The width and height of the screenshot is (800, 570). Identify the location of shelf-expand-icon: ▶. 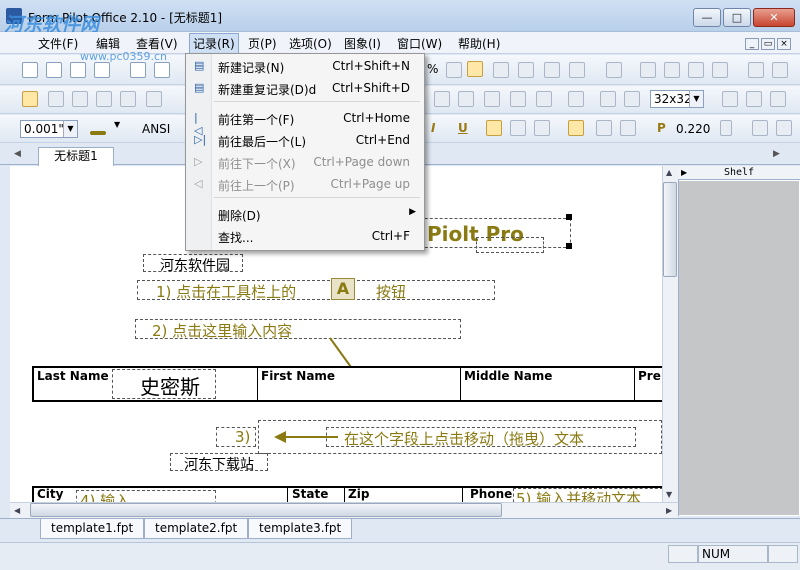
(684, 172).